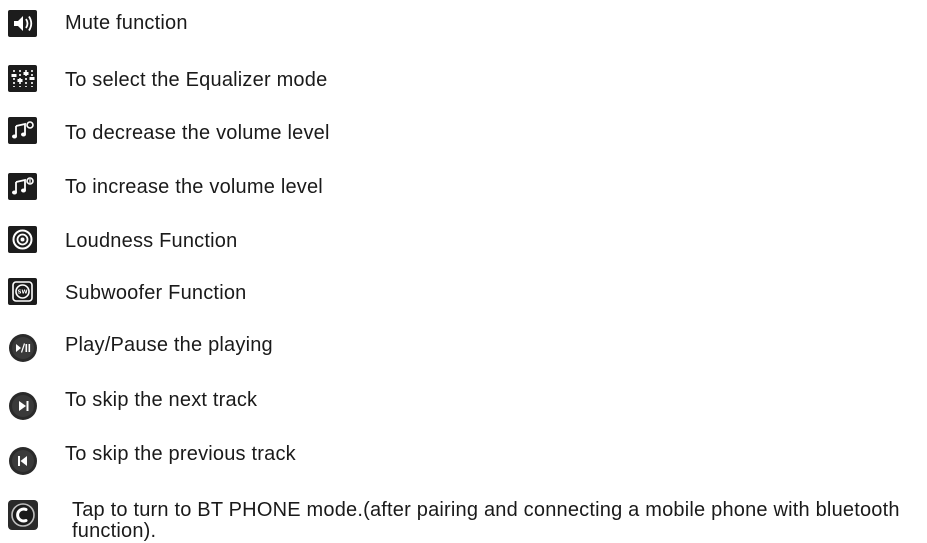 This screenshot has width=927, height=543. Describe the element at coordinates (161, 400) in the screenshot. I see `item-label: To skip the next track` at that location.